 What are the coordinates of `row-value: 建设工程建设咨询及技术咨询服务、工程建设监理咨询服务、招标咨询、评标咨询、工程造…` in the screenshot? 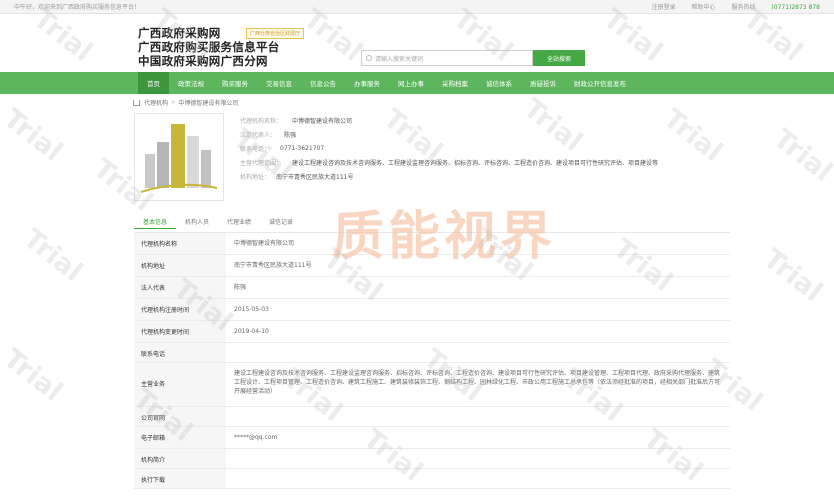 It's located at (477, 382).